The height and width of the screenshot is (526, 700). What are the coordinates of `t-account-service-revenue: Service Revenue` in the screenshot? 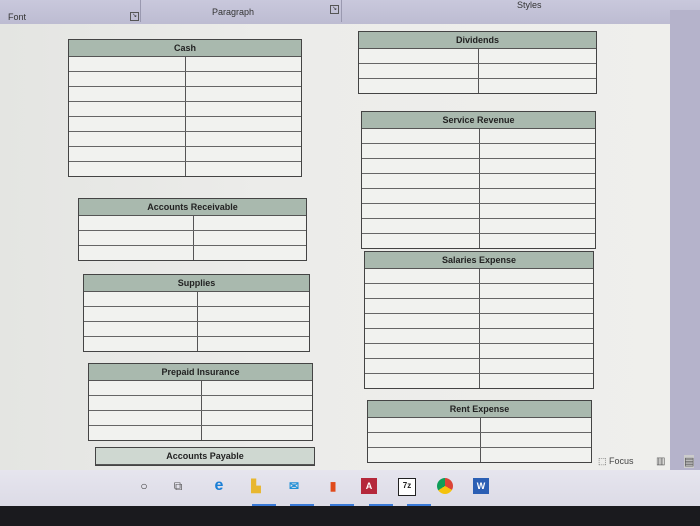 It's located at (478, 180).